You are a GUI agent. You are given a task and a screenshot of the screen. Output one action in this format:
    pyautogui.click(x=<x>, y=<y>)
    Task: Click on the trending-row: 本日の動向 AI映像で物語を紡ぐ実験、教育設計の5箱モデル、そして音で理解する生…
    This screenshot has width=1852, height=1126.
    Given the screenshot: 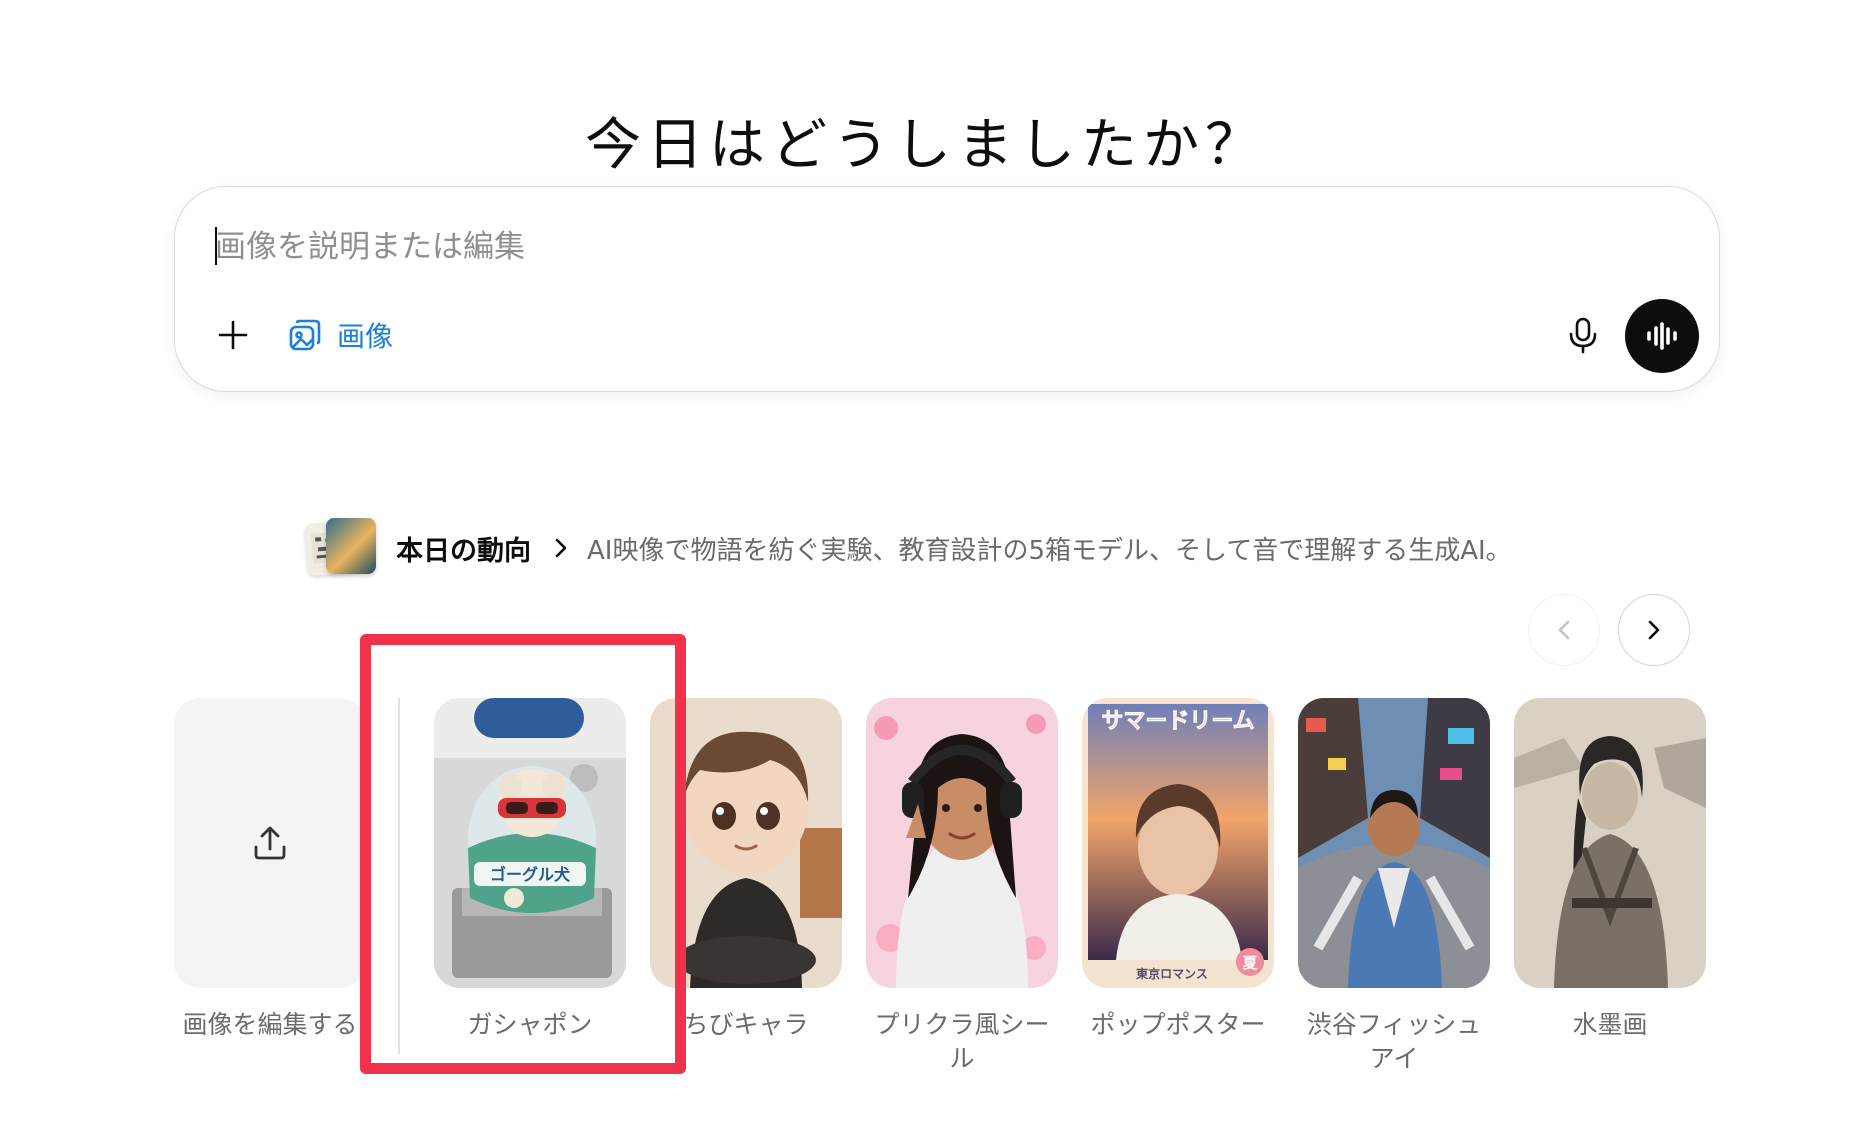 What is the action you would take?
    pyautogui.click(x=907, y=548)
    